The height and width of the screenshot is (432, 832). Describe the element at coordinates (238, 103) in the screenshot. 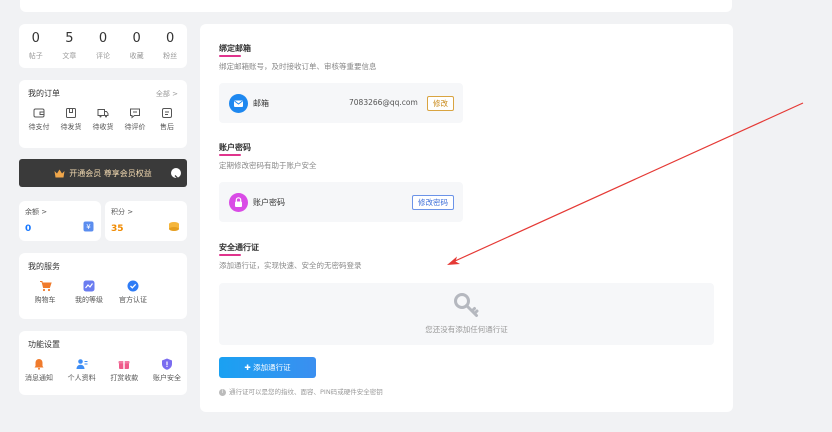

I see `email-icon` at that location.